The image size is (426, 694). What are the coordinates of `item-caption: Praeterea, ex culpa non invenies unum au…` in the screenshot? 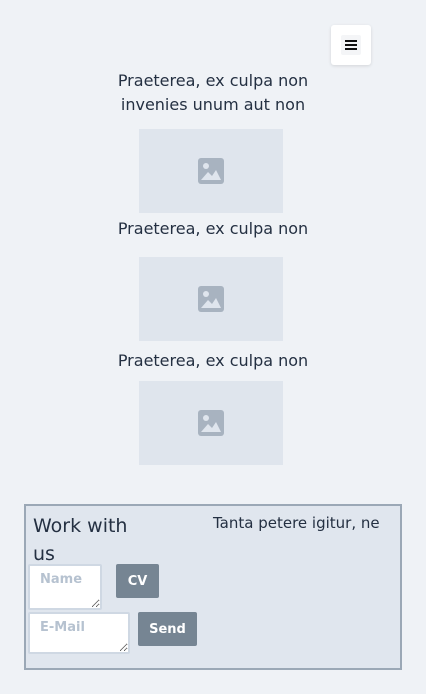 It's located at (213, 92).